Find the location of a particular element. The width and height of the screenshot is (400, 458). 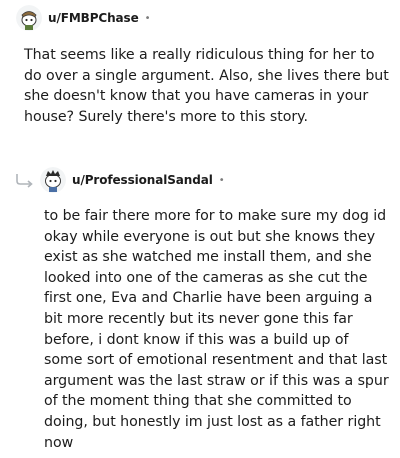

reply-arrow-icon is located at coordinates (25, 180).